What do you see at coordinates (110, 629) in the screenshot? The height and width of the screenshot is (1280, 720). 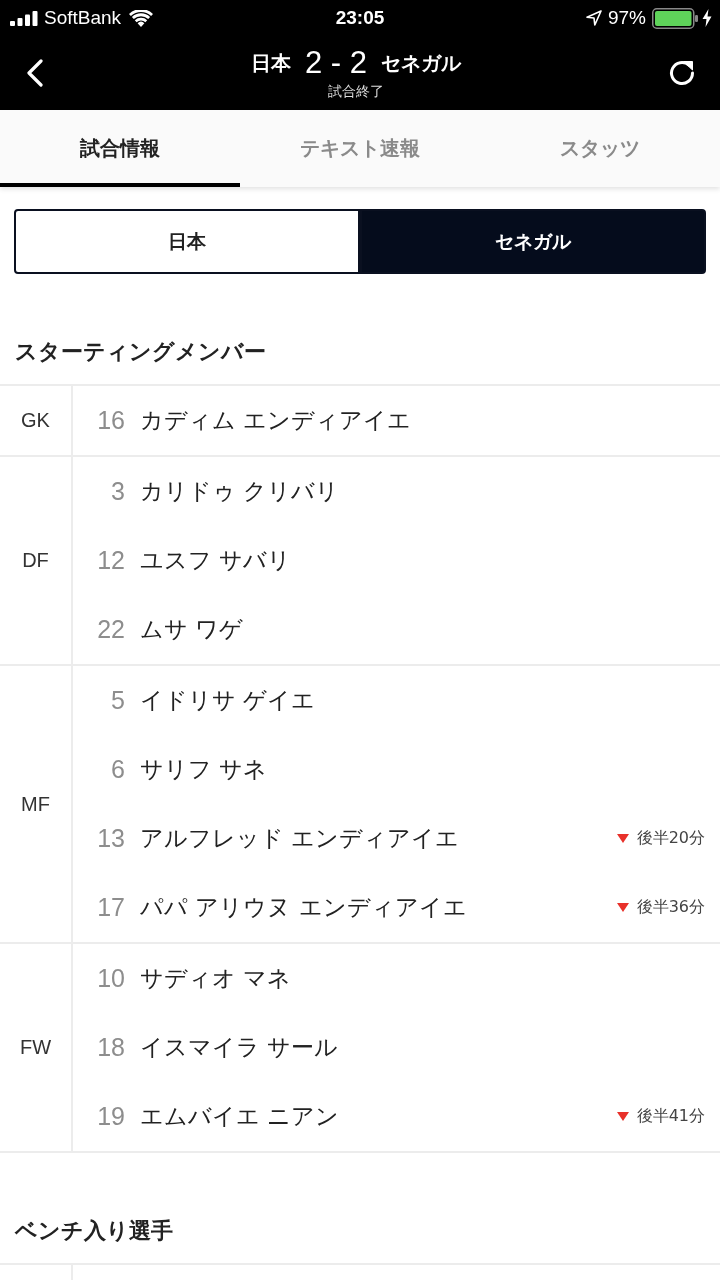 I see `shirt-number: 22` at bounding box center [110, 629].